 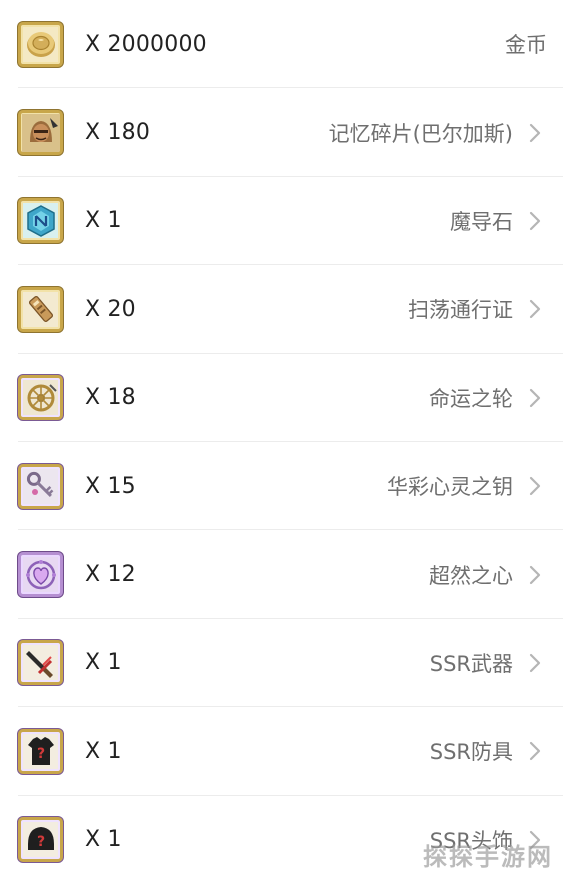 I want to click on item-count: X 18, so click(x=110, y=398).